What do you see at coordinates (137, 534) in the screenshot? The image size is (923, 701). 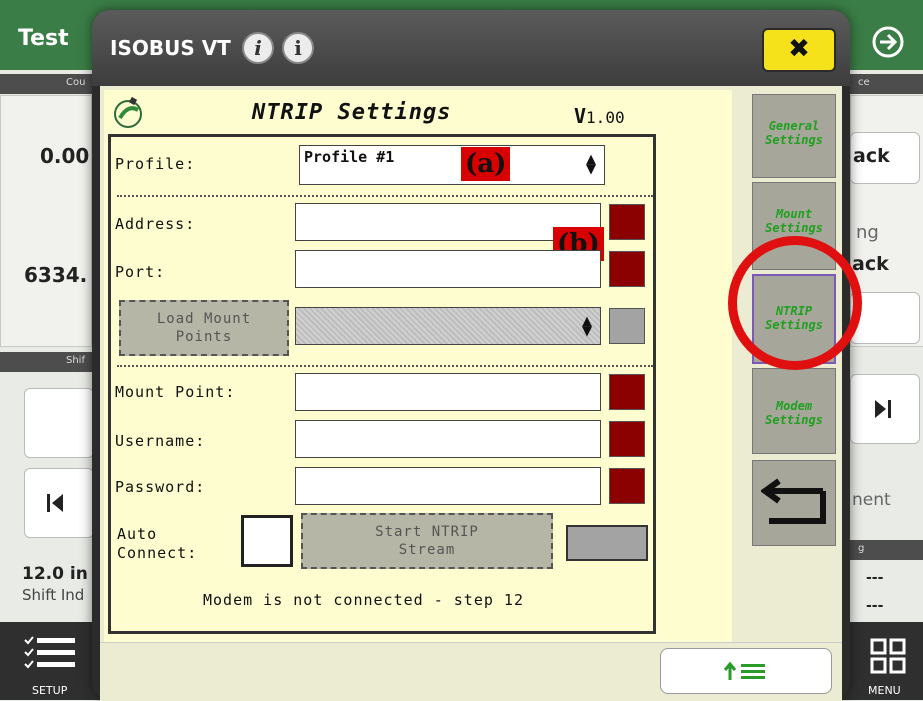 I see `auto-connect-line1: Auto` at bounding box center [137, 534].